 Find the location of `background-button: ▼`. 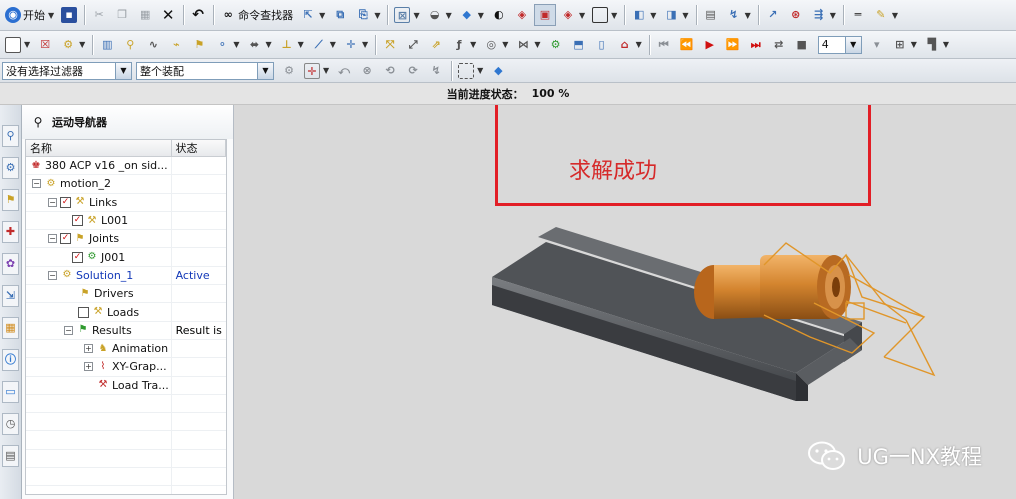

background-button: ▼ is located at coordinates (604, 15).